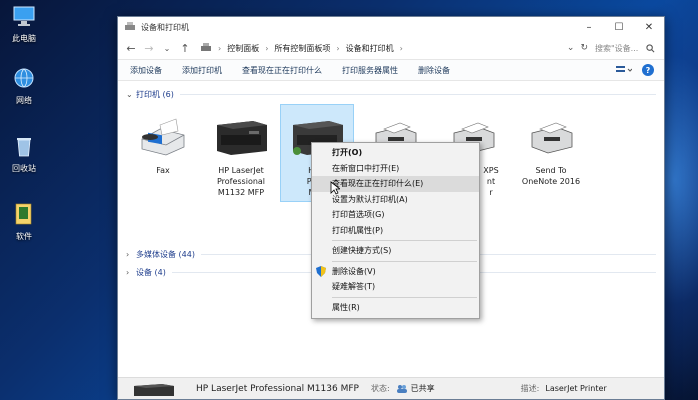  What do you see at coordinates (129, 94) in the screenshot?
I see `chevron-down-icon: ⌄` at bounding box center [129, 94].